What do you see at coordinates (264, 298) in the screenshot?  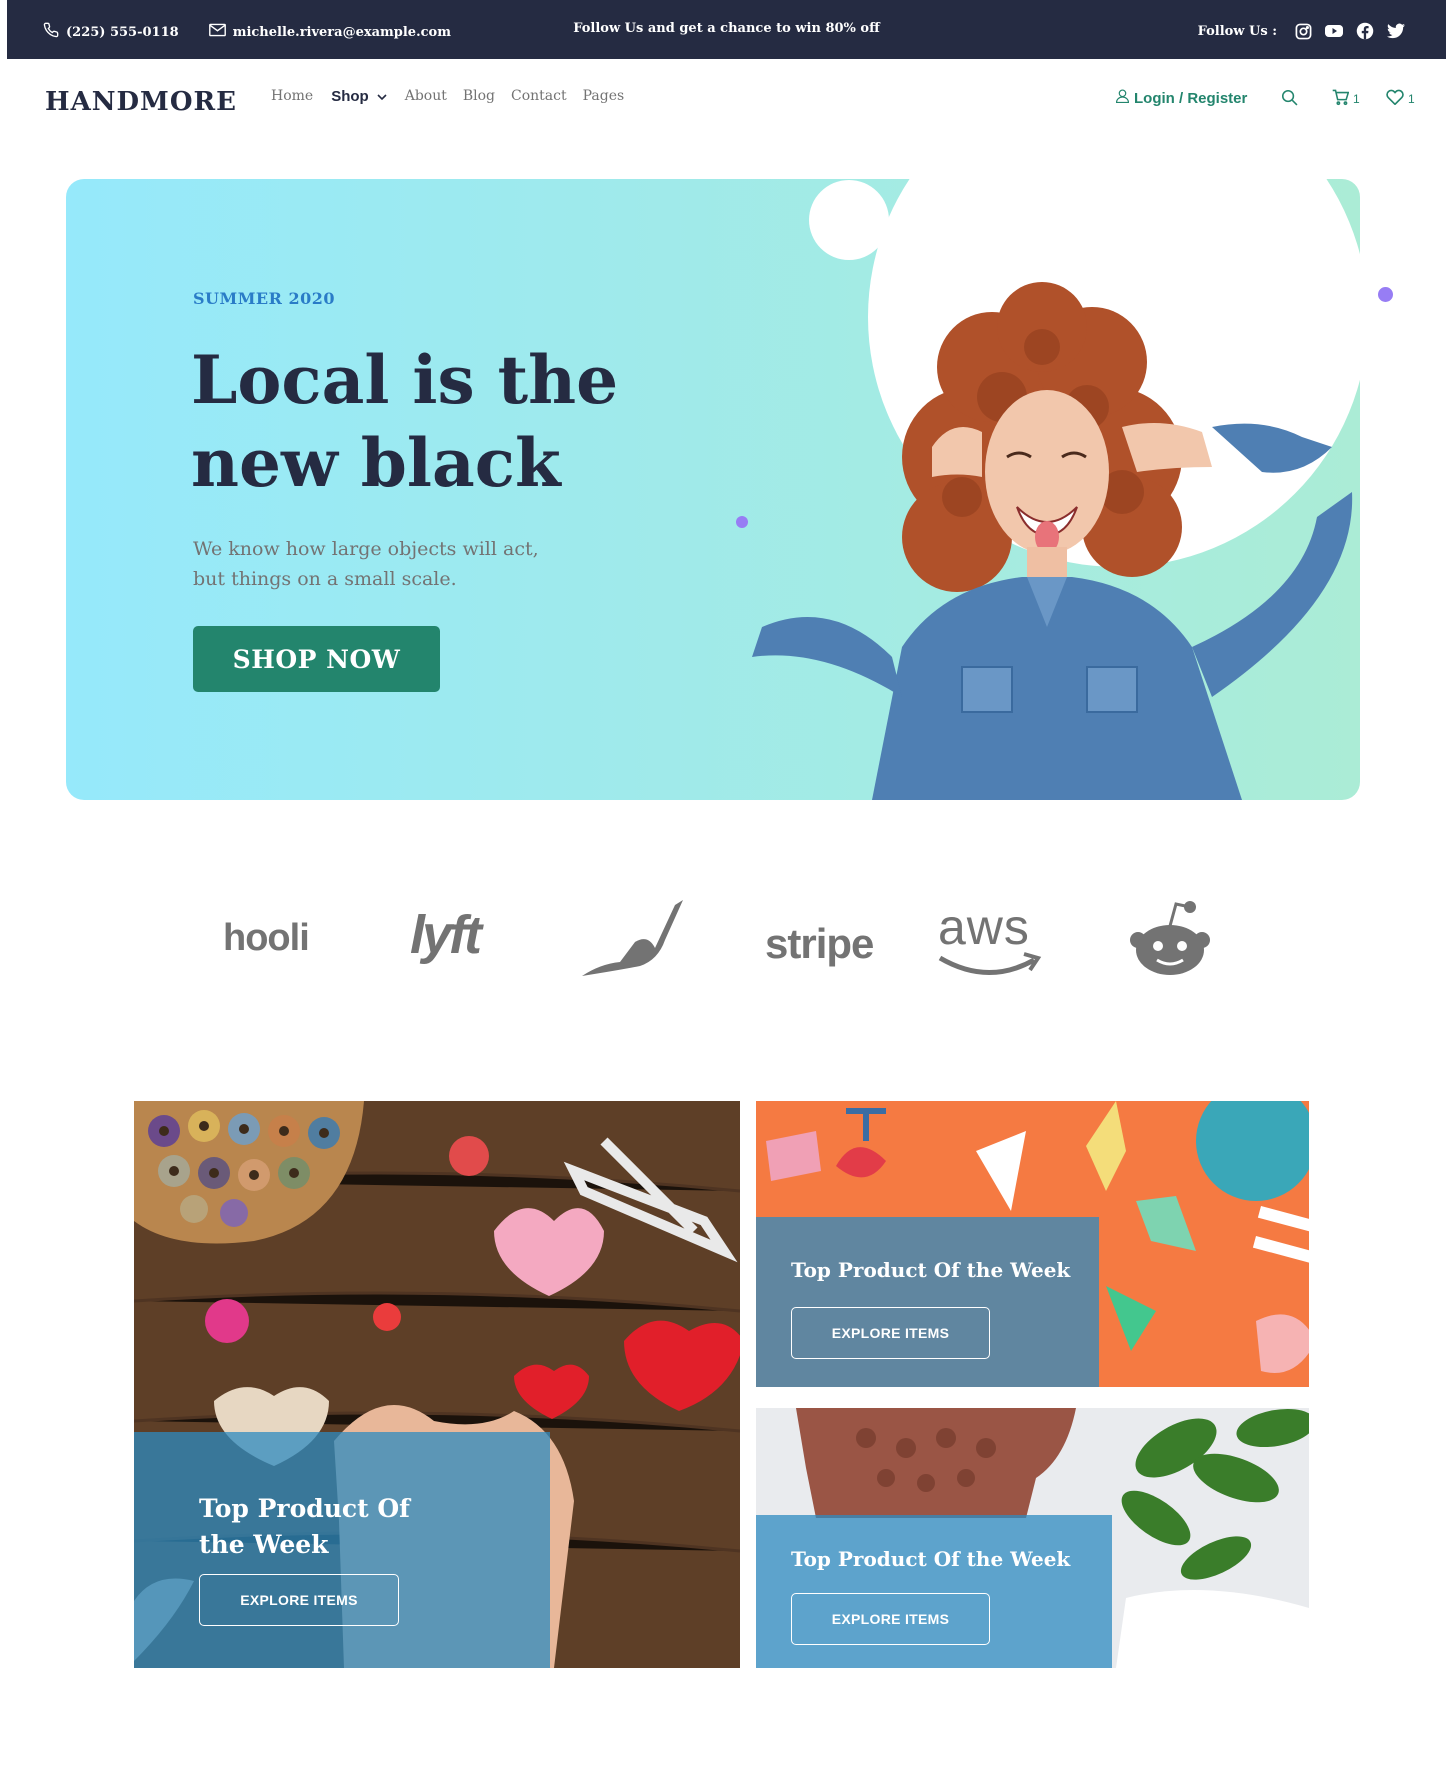 I see `hero-season: SUMMER 2020` at bounding box center [264, 298].